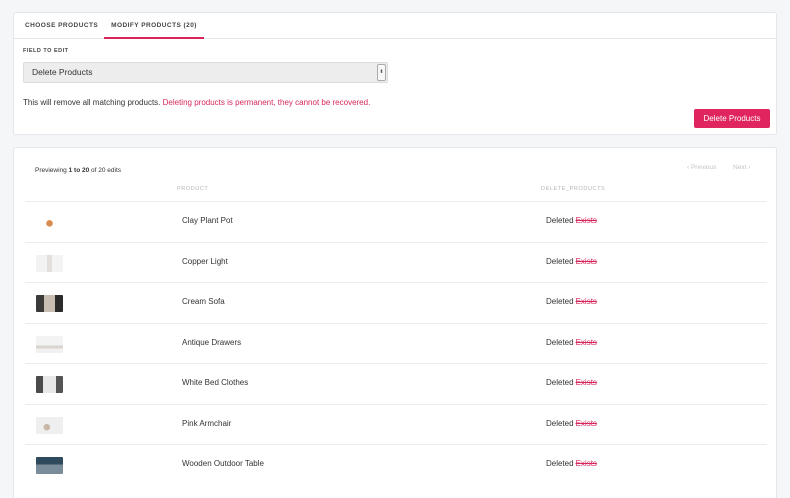 The width and height of the screenshot is (790, 498). What do you see at coordinates (92, 102) in the screenshot?
I see `warning-text: This will remove all matching products.` at bounding box center [92, 102].